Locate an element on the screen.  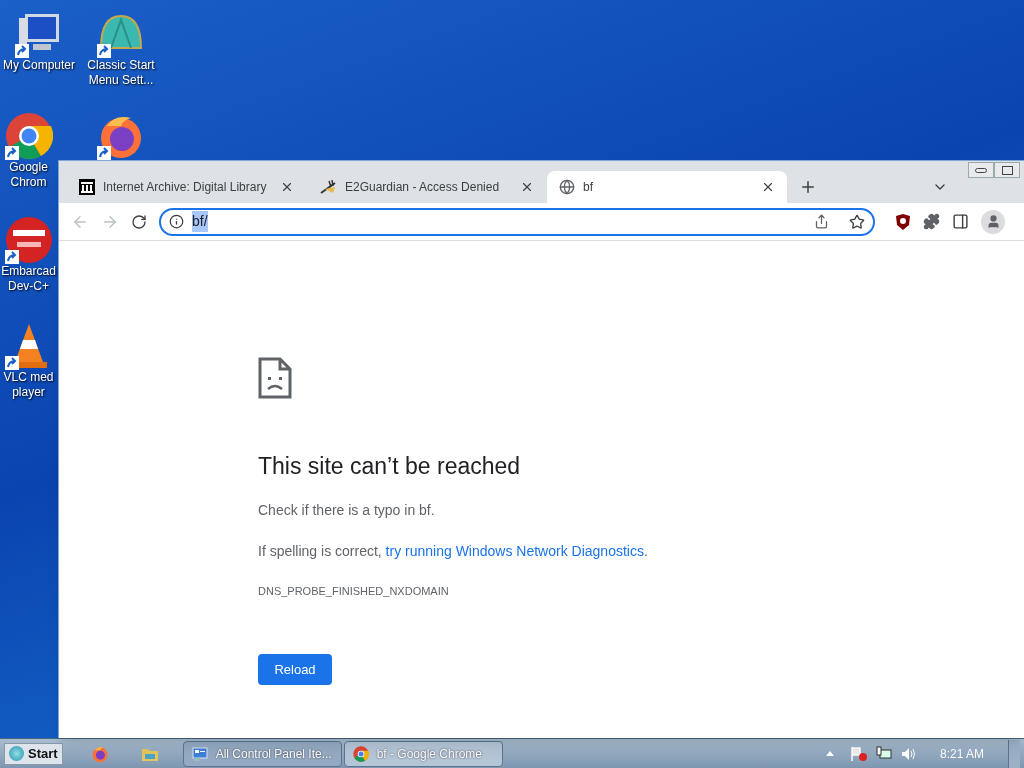
icon-label: Embarcad is located at coordinates (28, 271).